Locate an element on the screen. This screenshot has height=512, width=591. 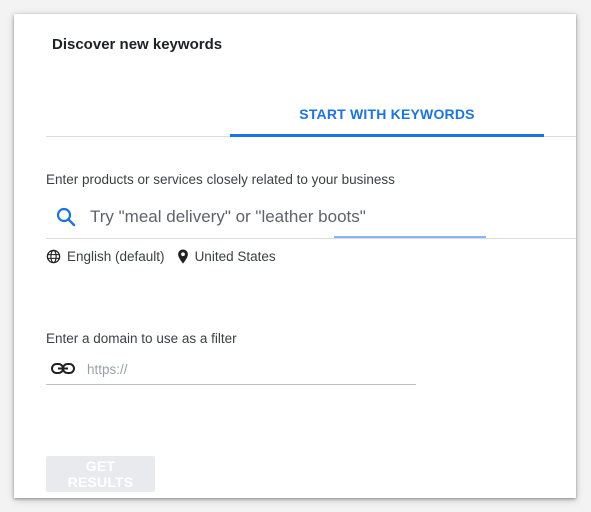
targeting-row: English (default) United States is located at coordinates (161, 256).